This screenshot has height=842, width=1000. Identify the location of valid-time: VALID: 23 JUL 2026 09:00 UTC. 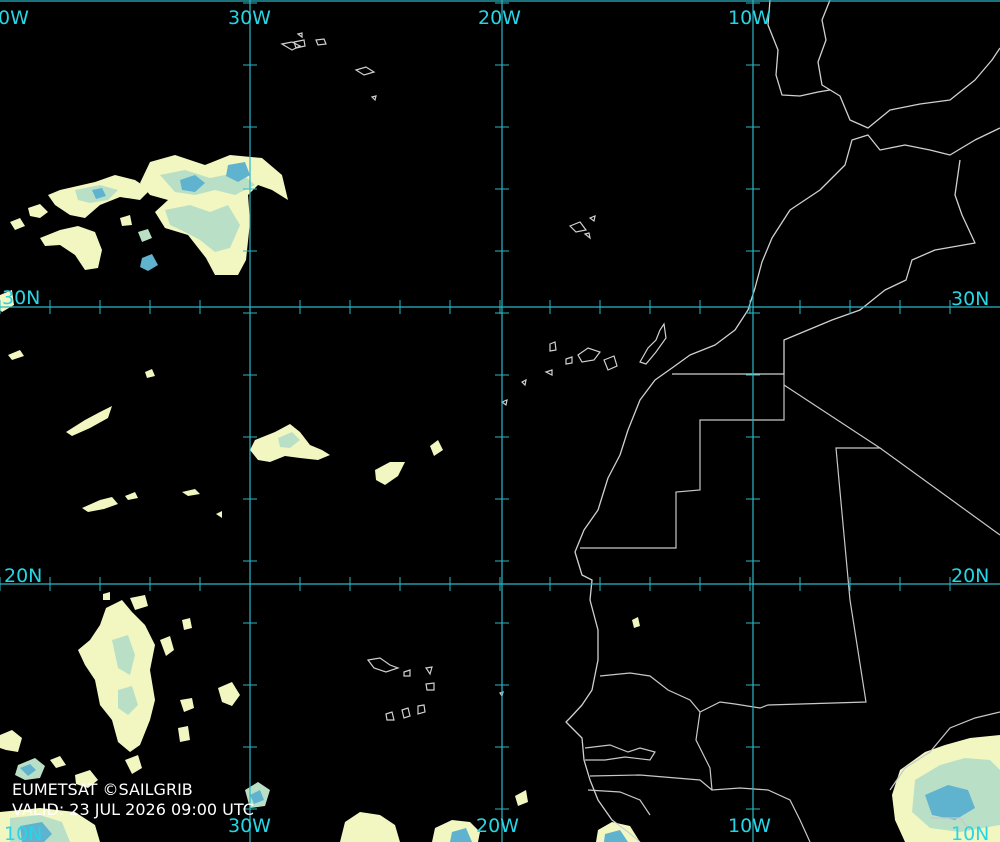
(133, 809).